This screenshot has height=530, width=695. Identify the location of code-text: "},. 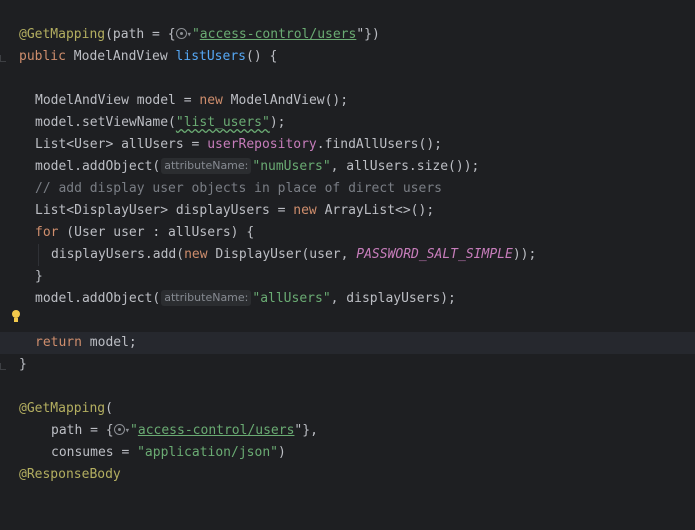
(306, 430).